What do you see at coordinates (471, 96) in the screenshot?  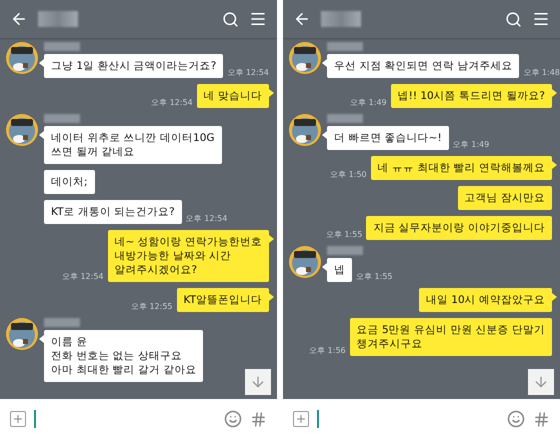 I see `message-bubble: 넵!! 10시쯤 톡드리면 될까요?` at bounding box center [471, 96].